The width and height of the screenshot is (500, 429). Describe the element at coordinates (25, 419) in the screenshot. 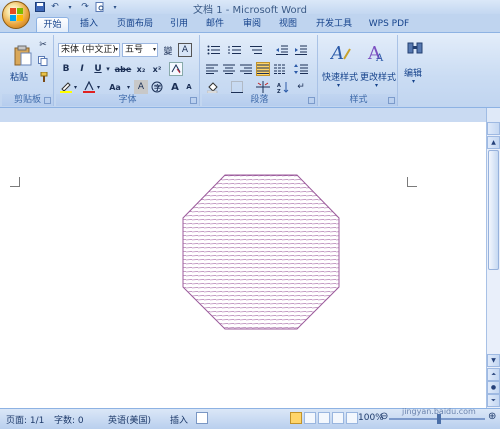

I see `page-count: 页面: 1/1` at that location.